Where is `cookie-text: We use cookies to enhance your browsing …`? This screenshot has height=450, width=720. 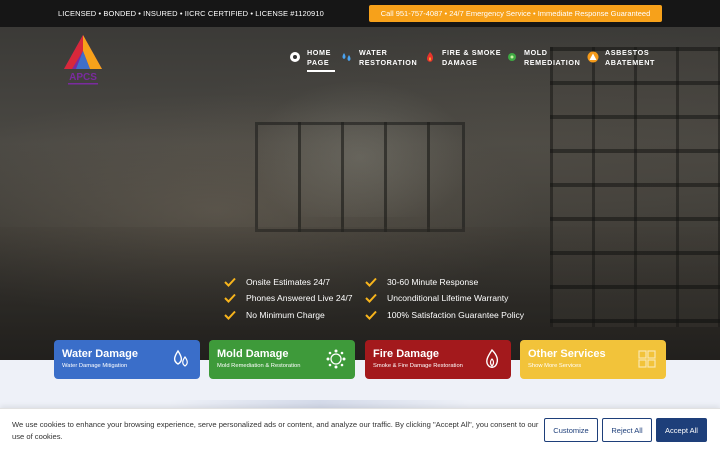
cookie-text: We use cookies to enhance your browsing … is located at coordinates (275, 430).